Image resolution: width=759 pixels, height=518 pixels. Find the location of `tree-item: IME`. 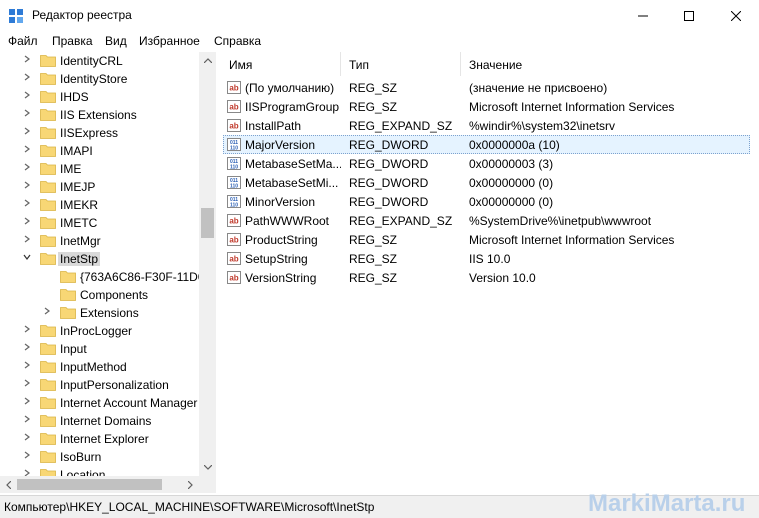

tree-item: IME is located at coordinates (100, 169).